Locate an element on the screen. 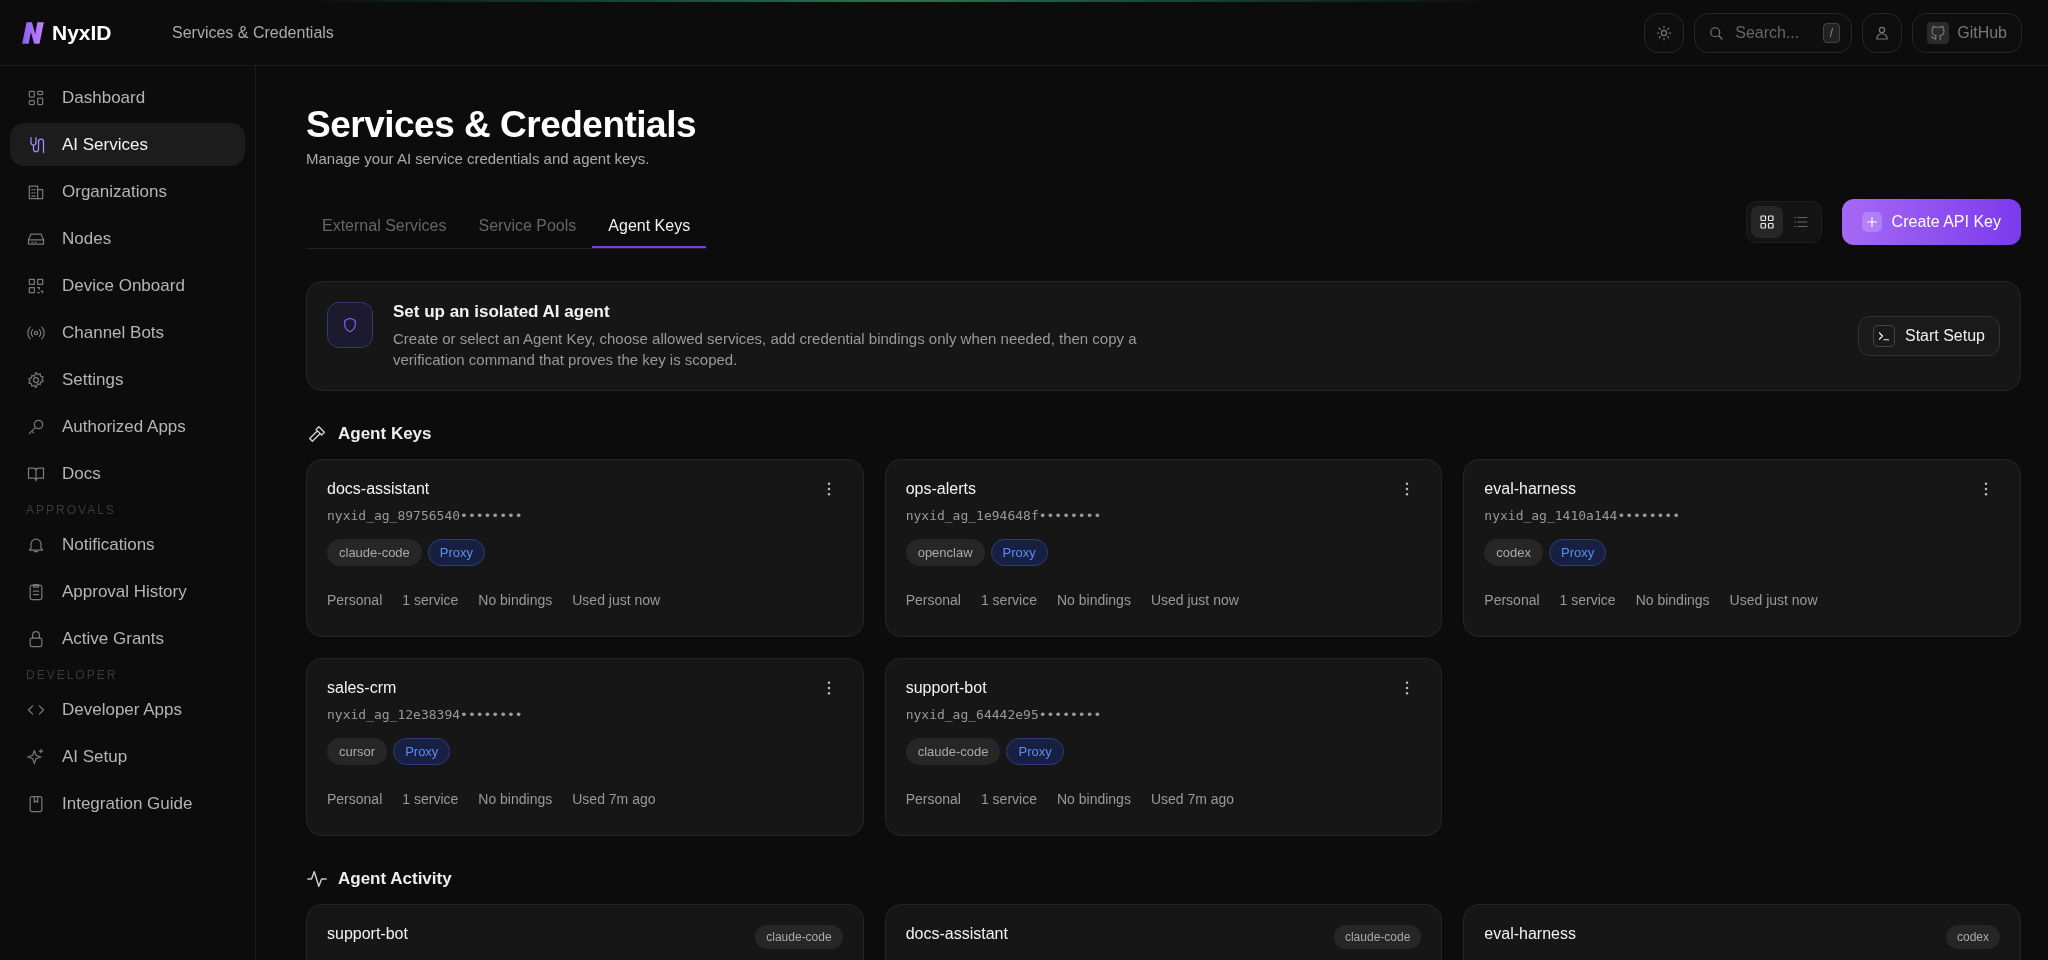 The height and width of the screenshot is (960, 2048). masked-key: nyxid_ag_1e94648f•••••••• is located at coordinates (1163, 515).